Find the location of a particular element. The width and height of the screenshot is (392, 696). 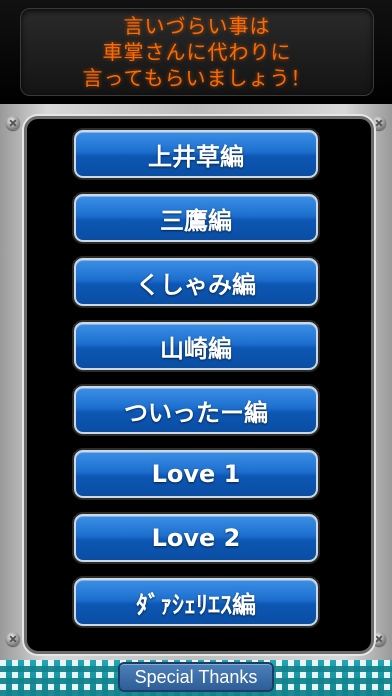

led-message-panel: 言いづらい事は 車掌さんに代わりに 言ってもらいましょう！ is located at coordinates (197, 52).